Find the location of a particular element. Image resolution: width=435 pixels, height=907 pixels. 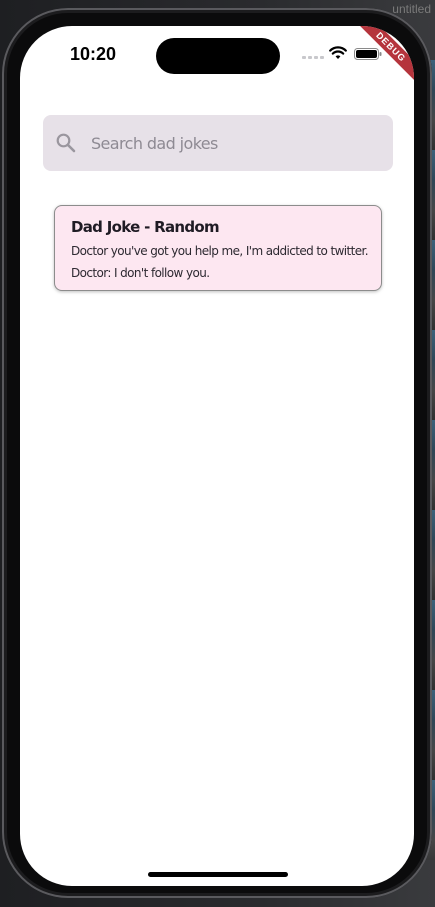

wifi-icon is located at coordinates (338, 52).